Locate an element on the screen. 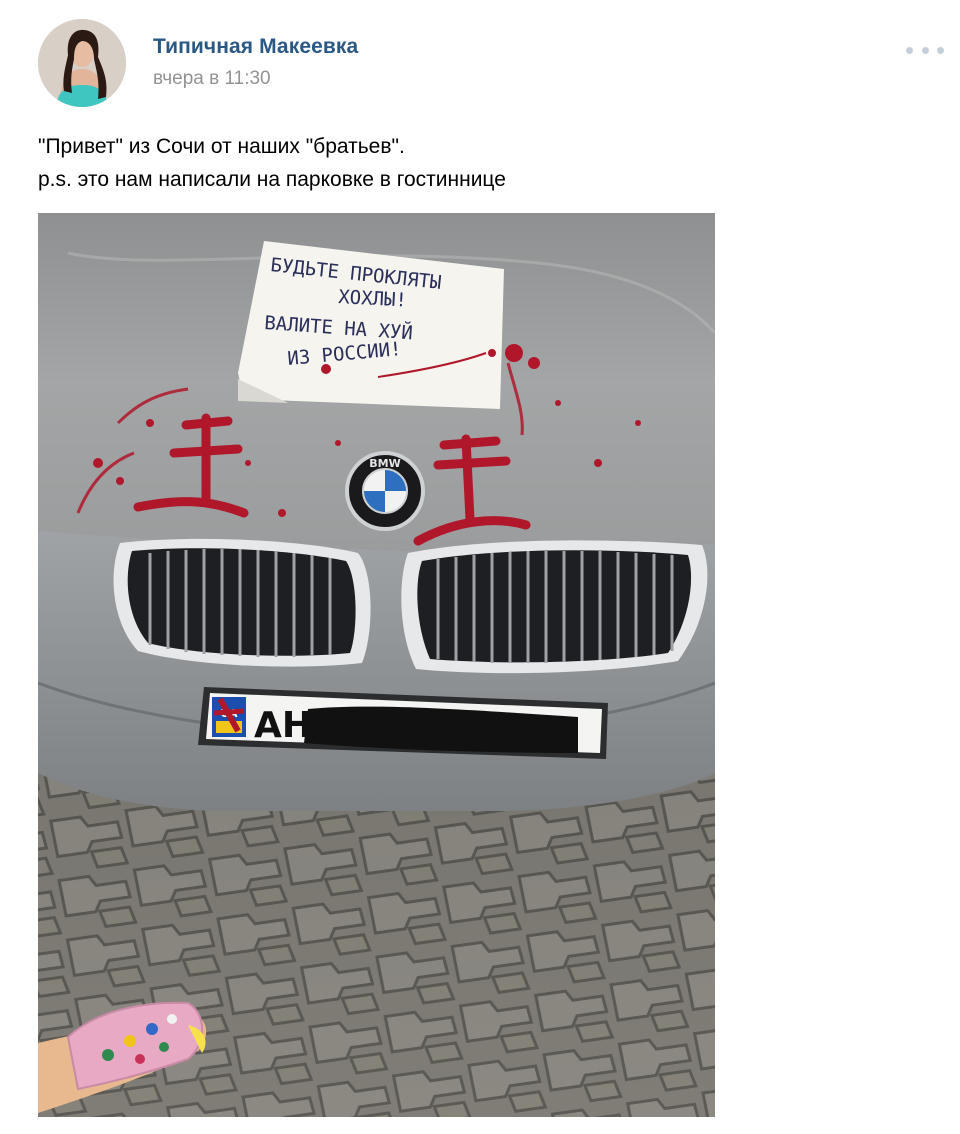 Image resolution: width=960 pixels, height=1134 pixels. bmw-badge-icon: BMW is located at coordinates (385, 491).